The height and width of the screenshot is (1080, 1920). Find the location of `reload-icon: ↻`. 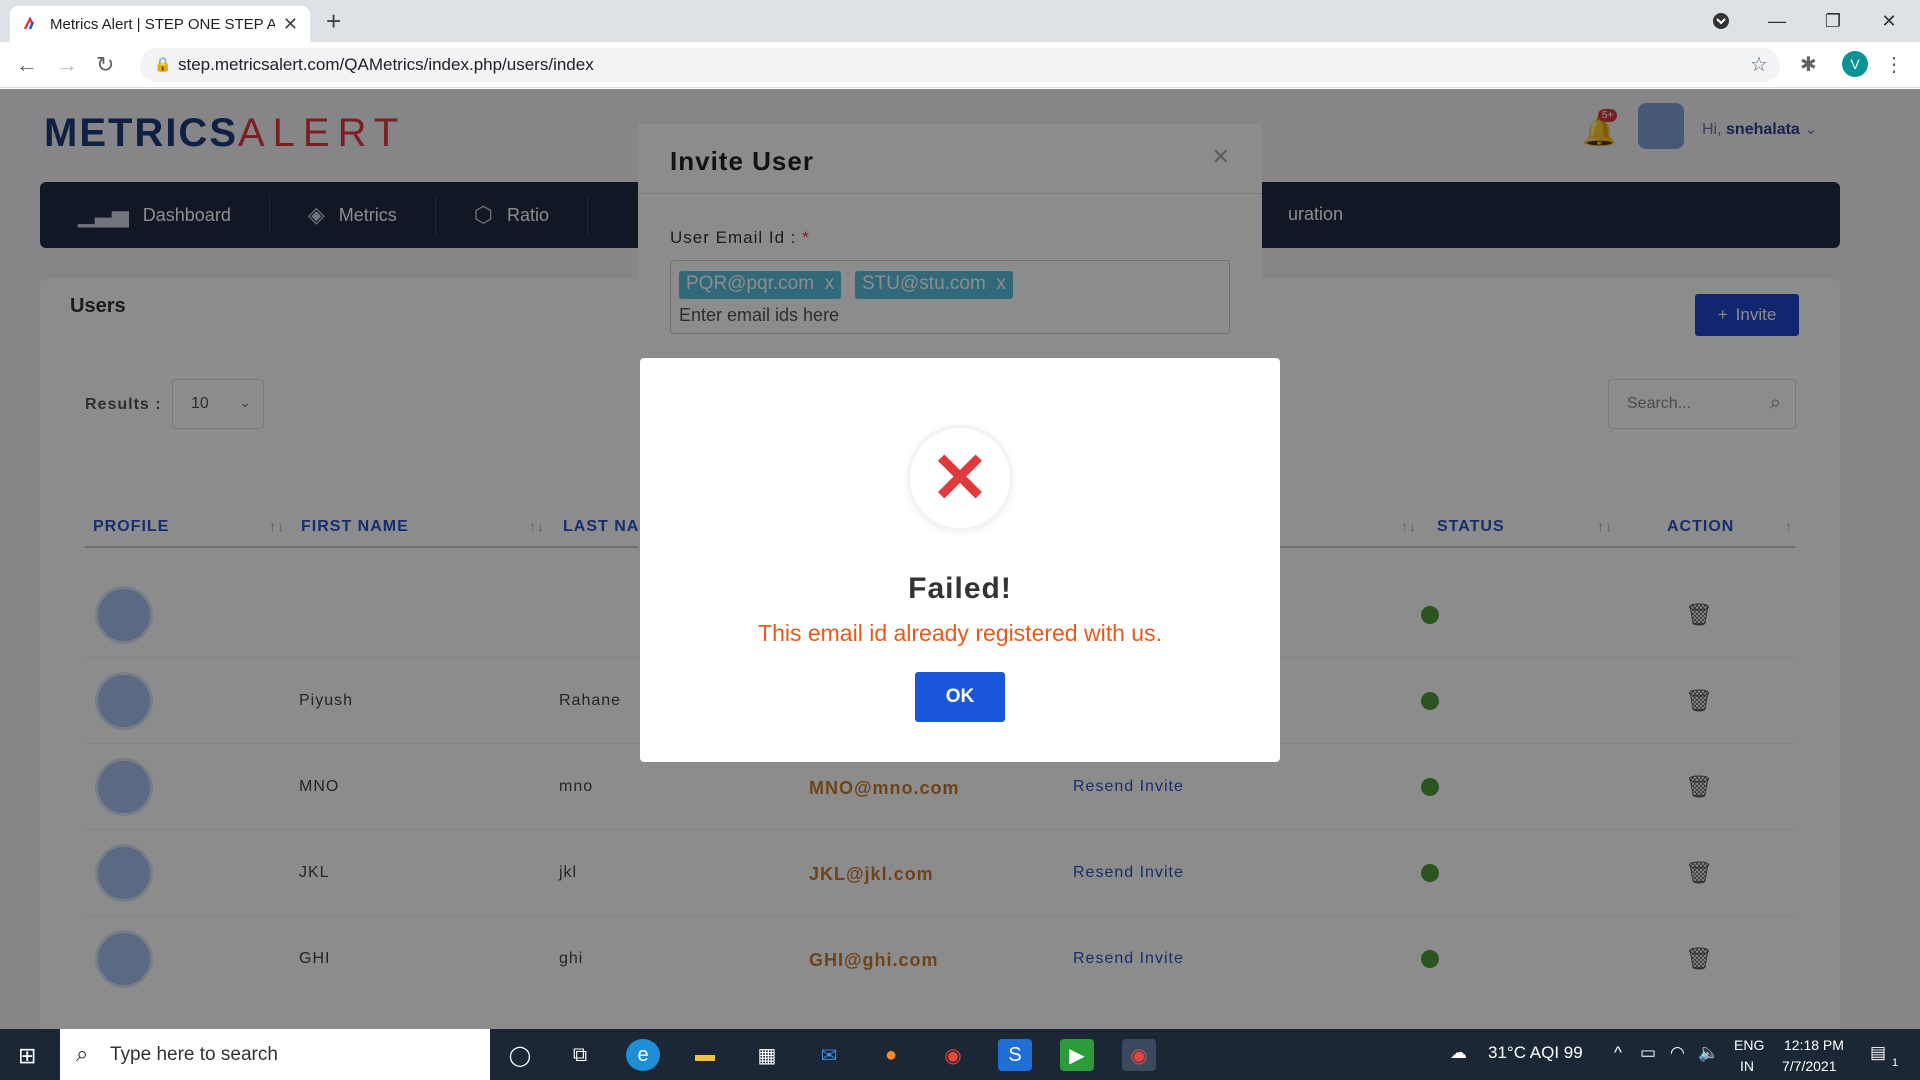

reload-icon: ↻ is located at coordinates (105, 65).